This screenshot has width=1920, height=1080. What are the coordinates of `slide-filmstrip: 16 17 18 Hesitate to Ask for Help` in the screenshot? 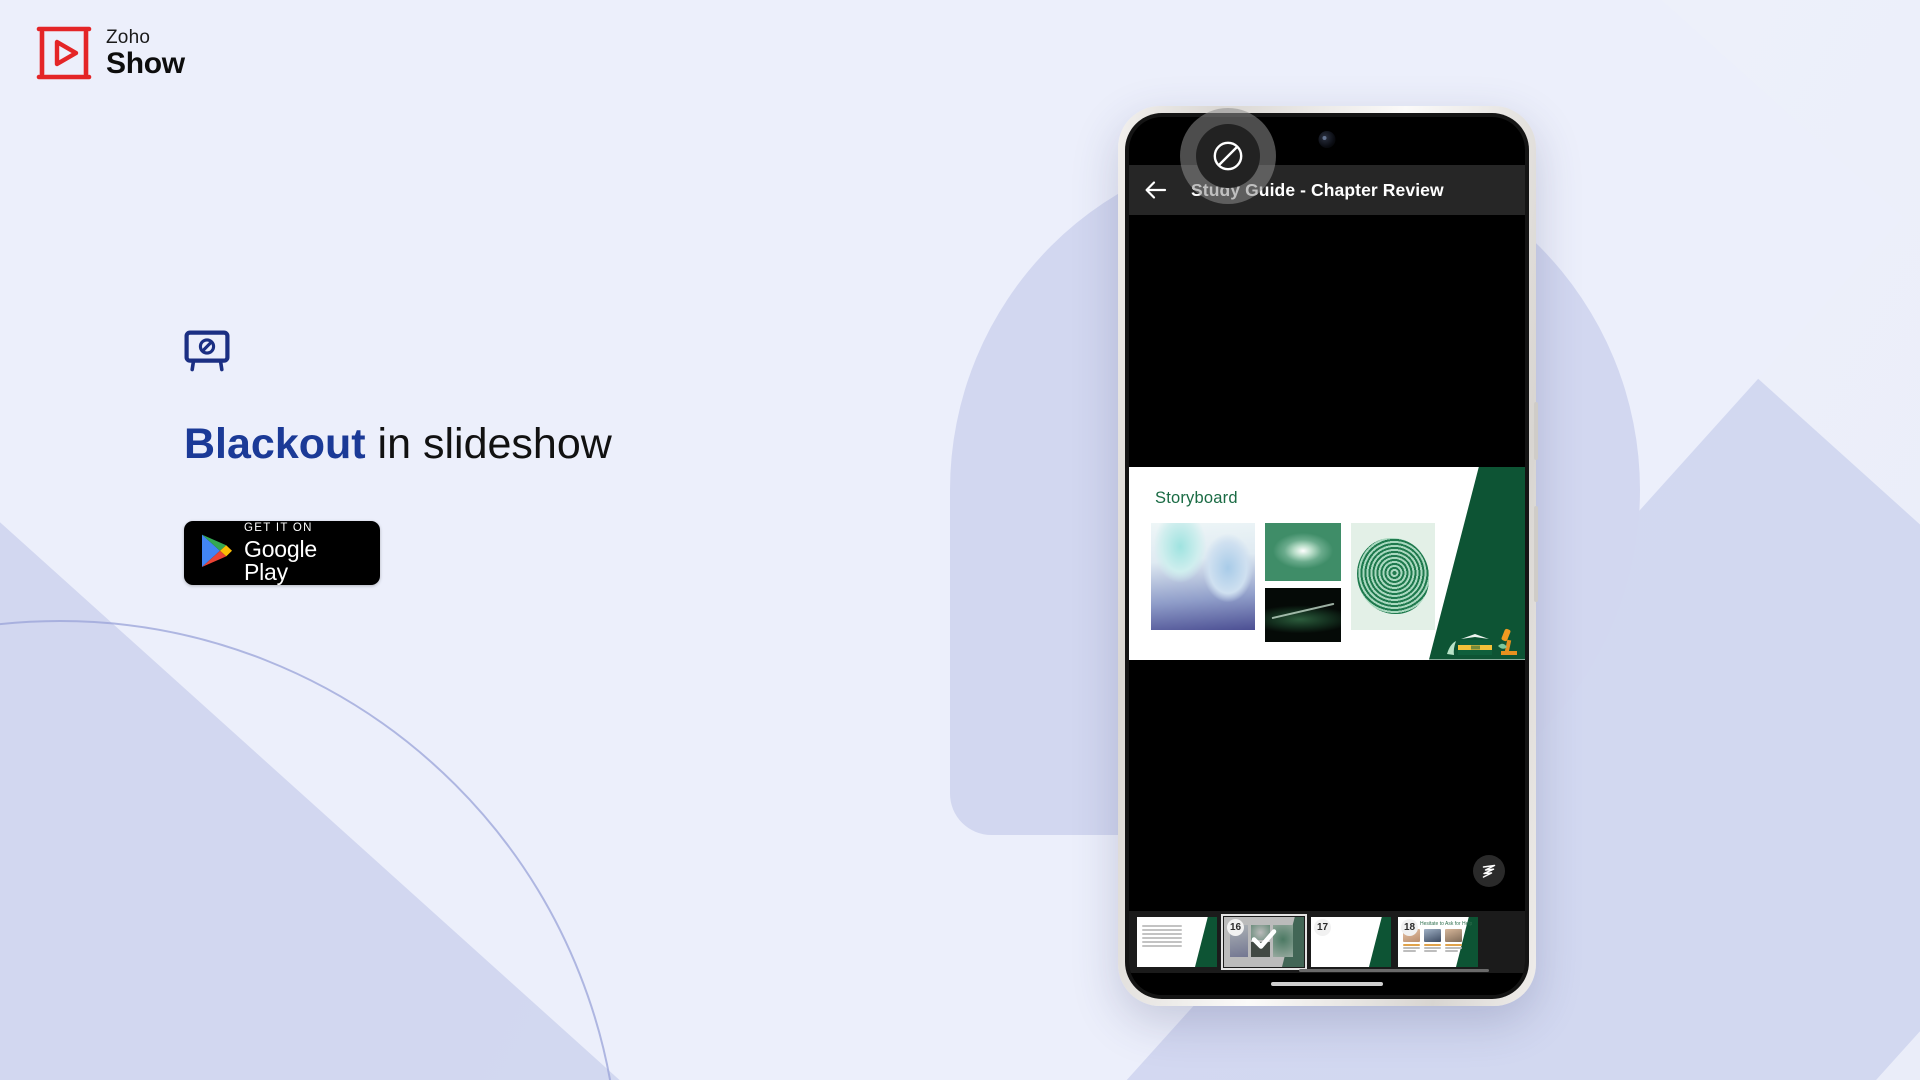 It's located at (1327, 942).